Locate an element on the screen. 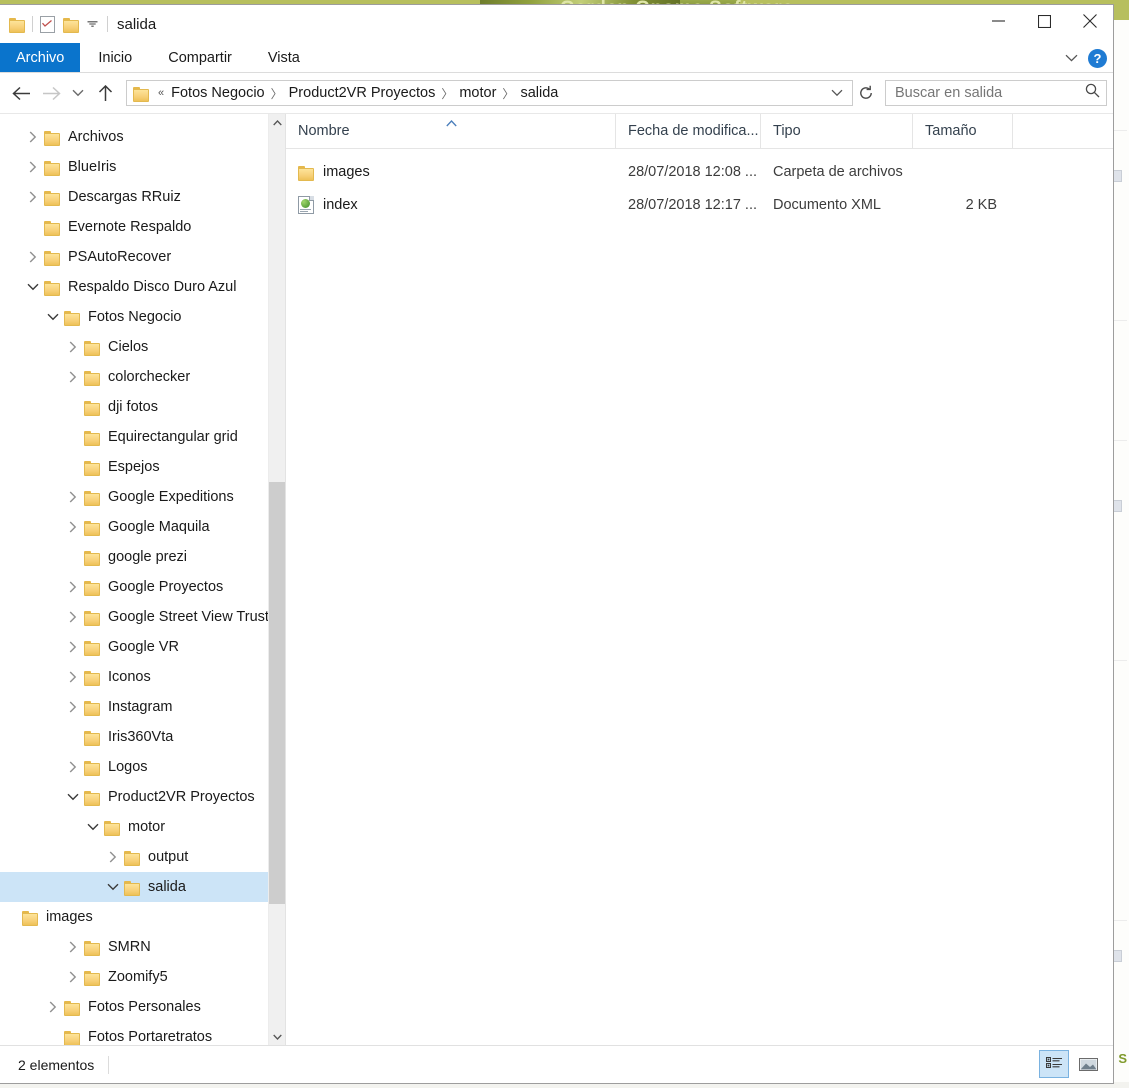 The image size is (1129, 1088). sidebar-item-equirectangular-grid: Equirectangular grid is located at coordinates (142, 437).